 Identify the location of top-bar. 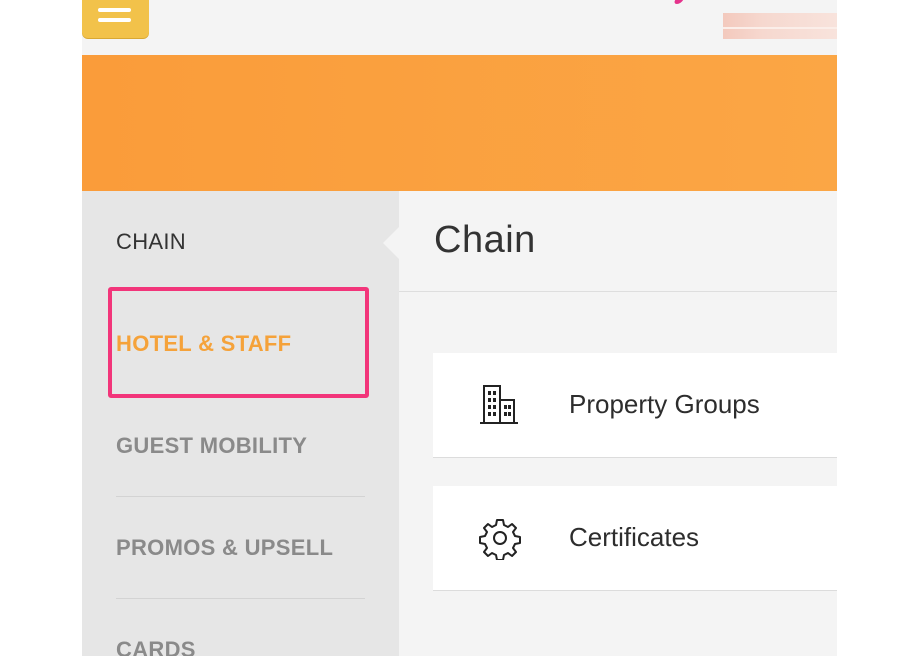
(459, 27).